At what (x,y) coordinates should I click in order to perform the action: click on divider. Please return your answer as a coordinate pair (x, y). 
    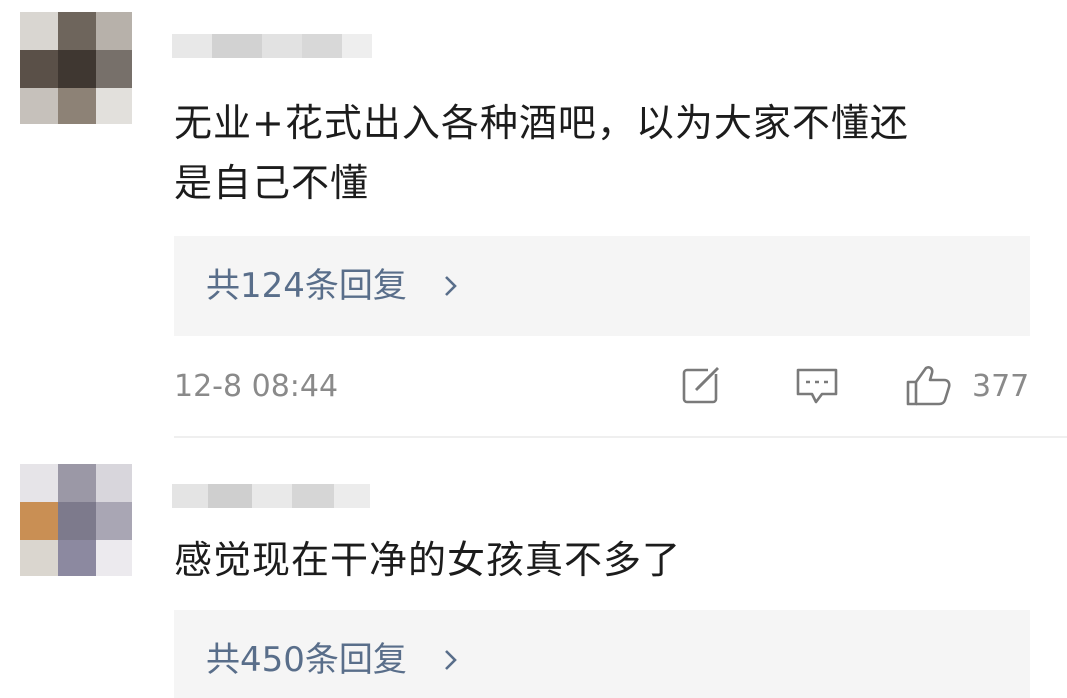
    Looking at the image, I should click on (620, 437).